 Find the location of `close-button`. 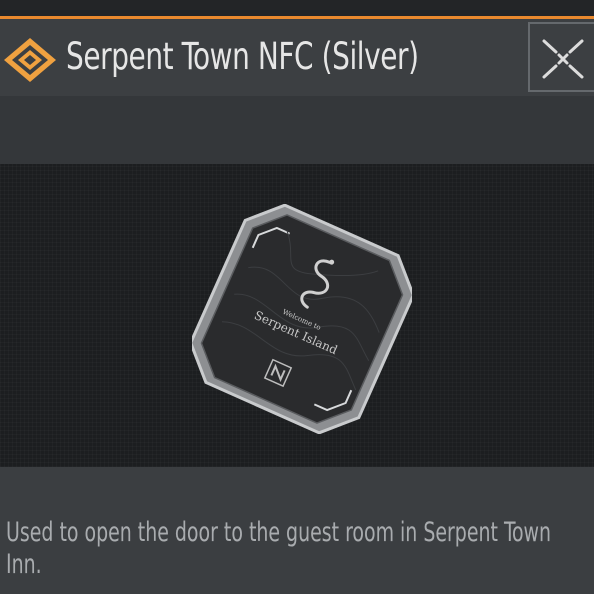

close-button is located at coordinates (561, 57).